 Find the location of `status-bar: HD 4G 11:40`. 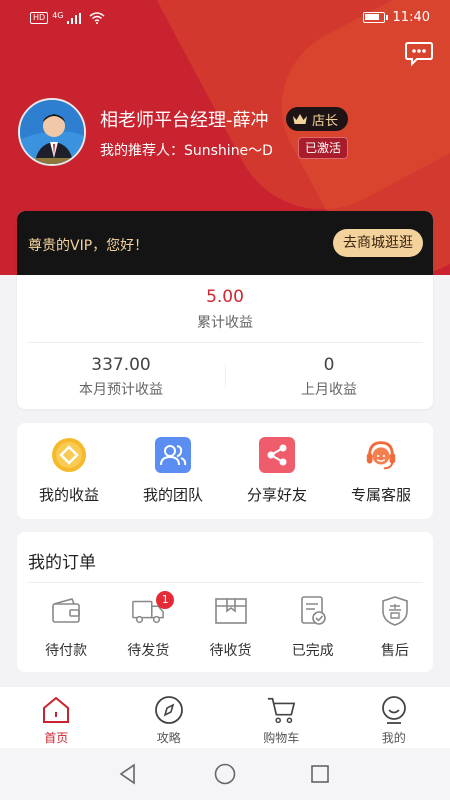

status-bar: HD 4G 11:40 is located at coordinates (225, 19).